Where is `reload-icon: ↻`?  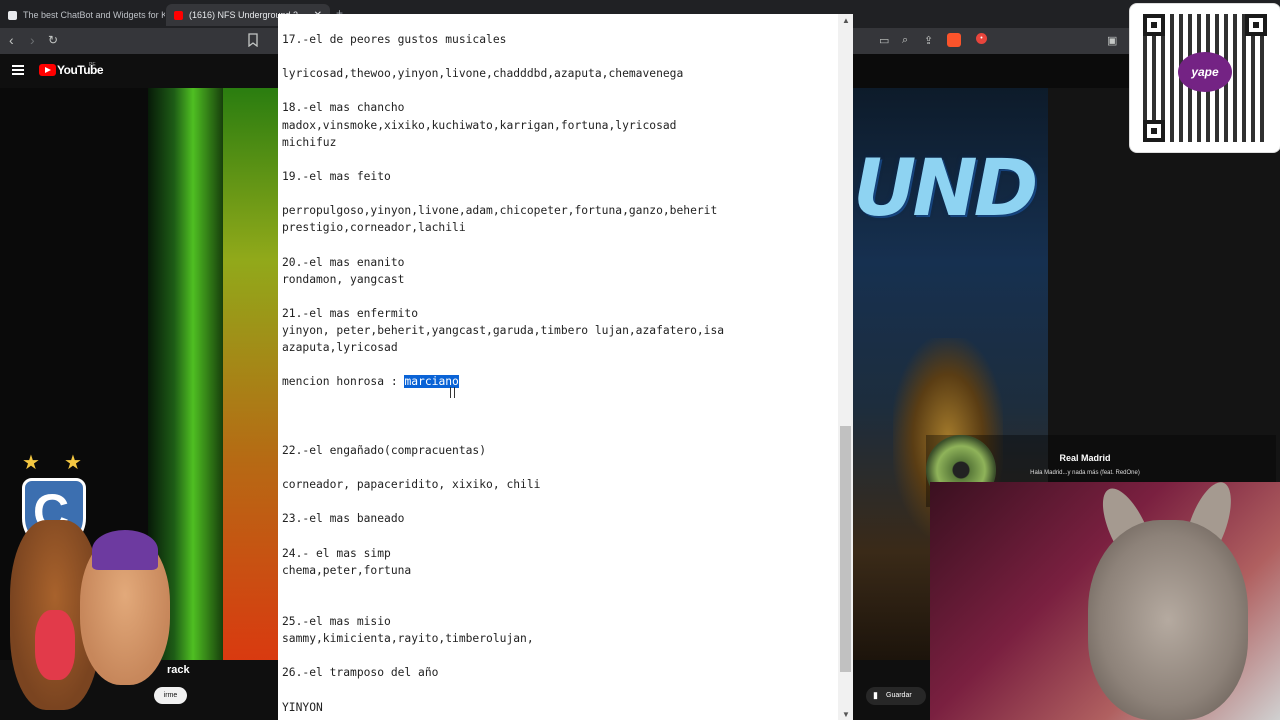
reload-icon: ↻ is located at coordinates (53, 40).